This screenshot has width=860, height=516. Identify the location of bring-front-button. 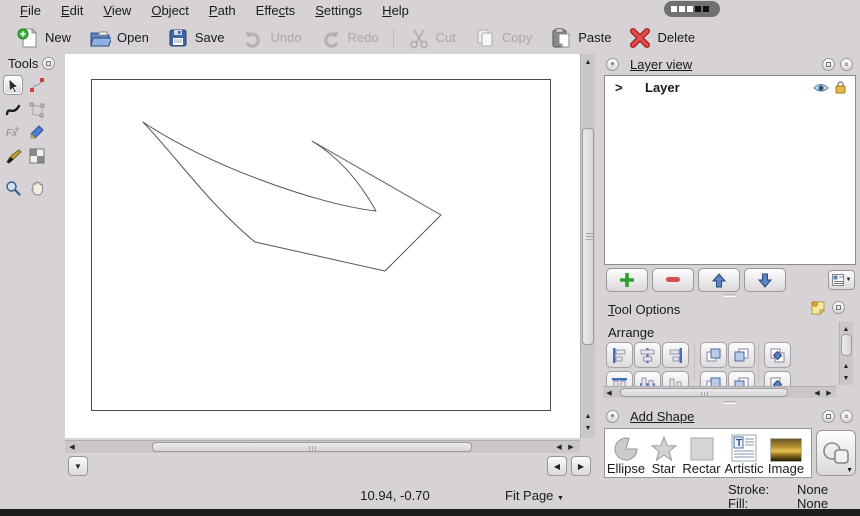
(713, 378).